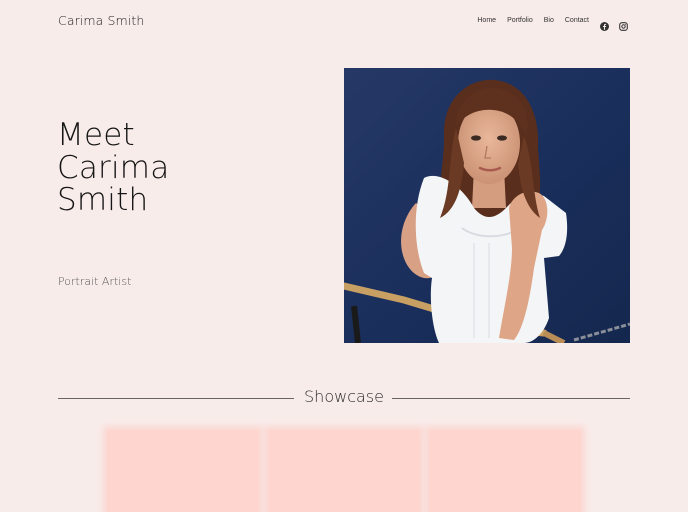 Image resolution: width=688 pixels, height=512 pixels. I want to click on showcase-divider-left, so click(176, 398).